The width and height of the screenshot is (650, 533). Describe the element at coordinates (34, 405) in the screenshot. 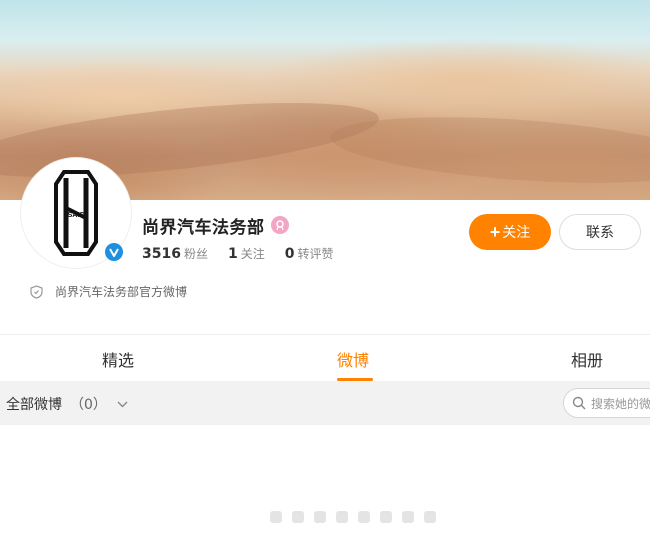

I see `filter-label: 全部微博` at that location.